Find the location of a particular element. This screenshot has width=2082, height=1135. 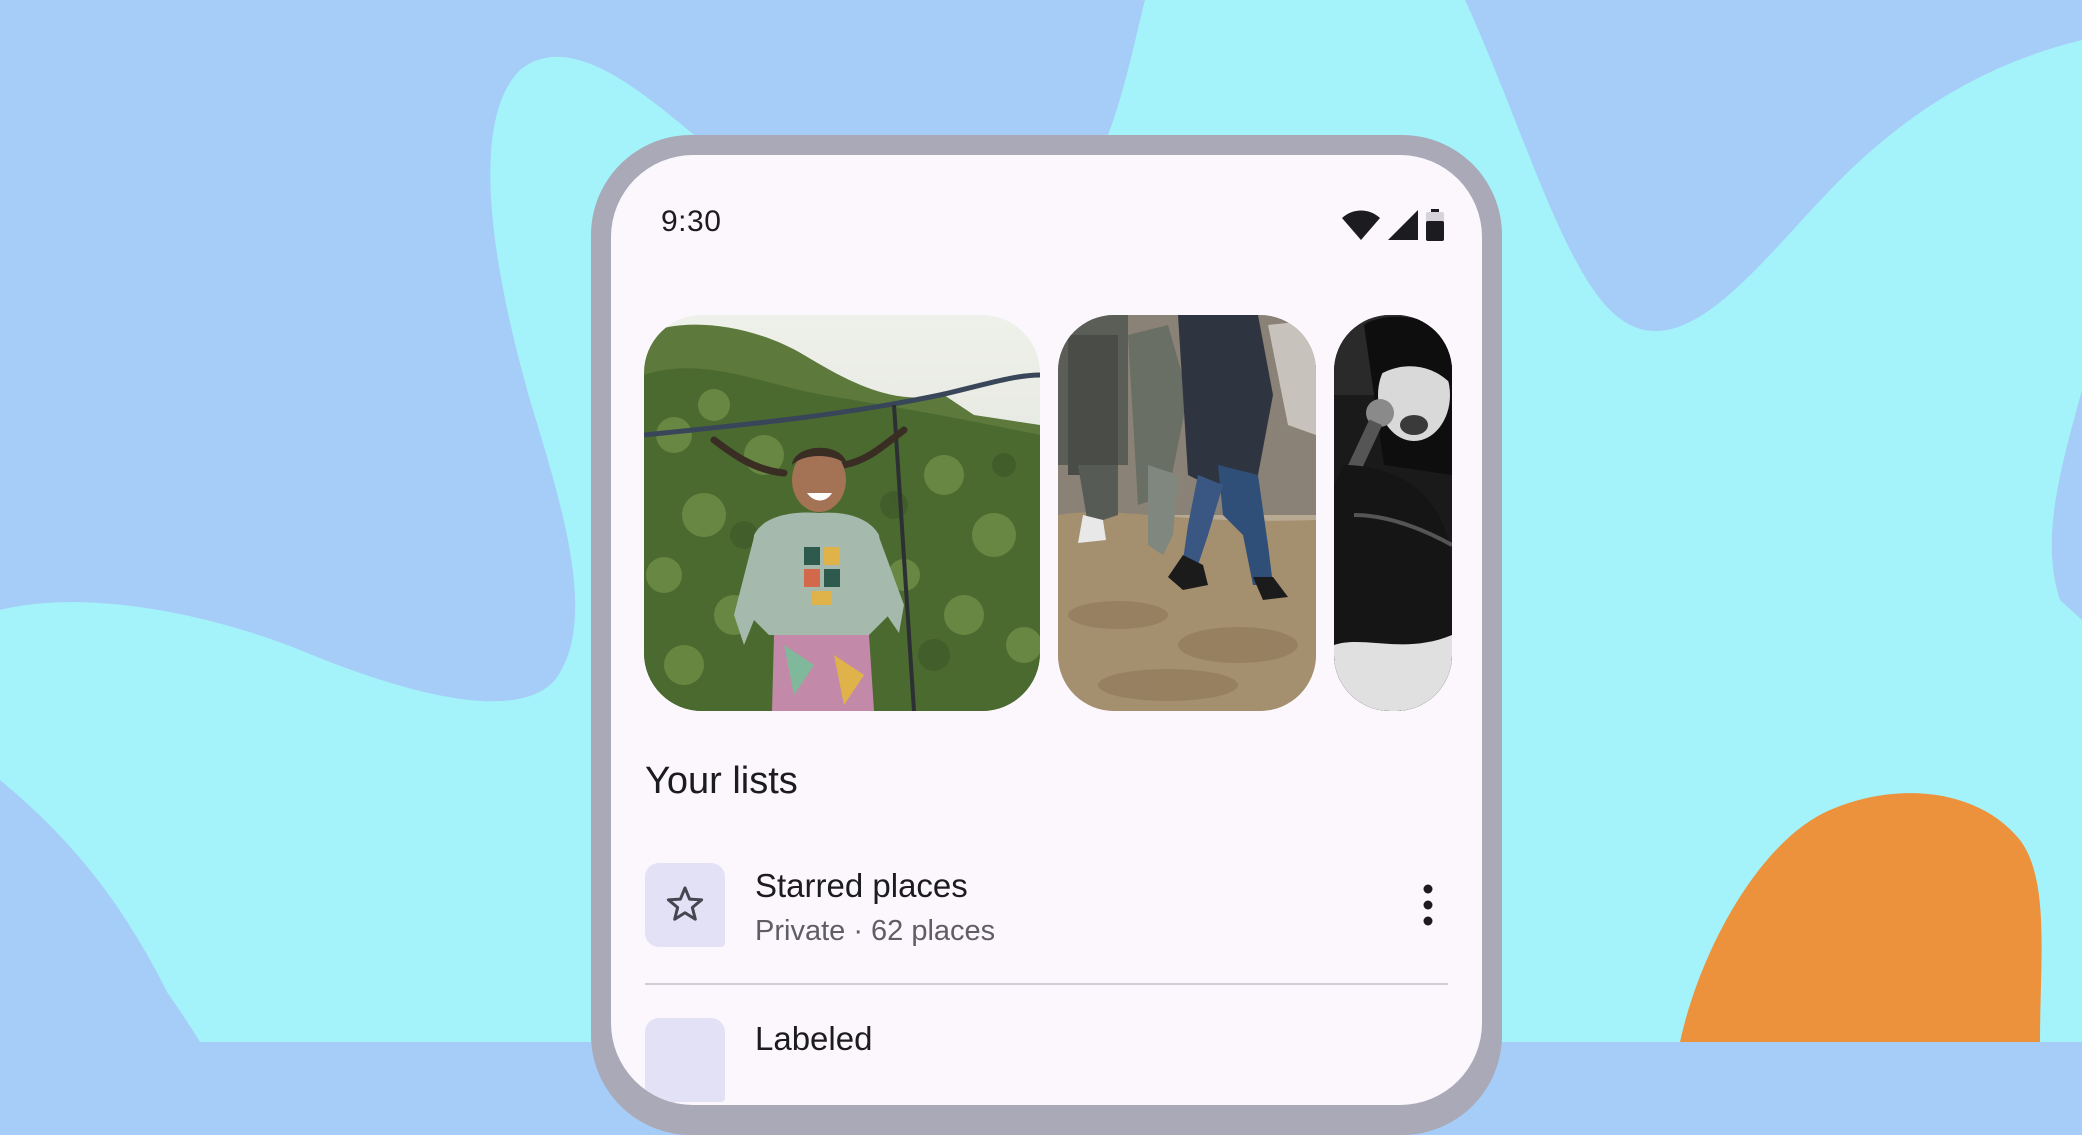

singer-microphone-photo is located at coordinates (1393, 513).